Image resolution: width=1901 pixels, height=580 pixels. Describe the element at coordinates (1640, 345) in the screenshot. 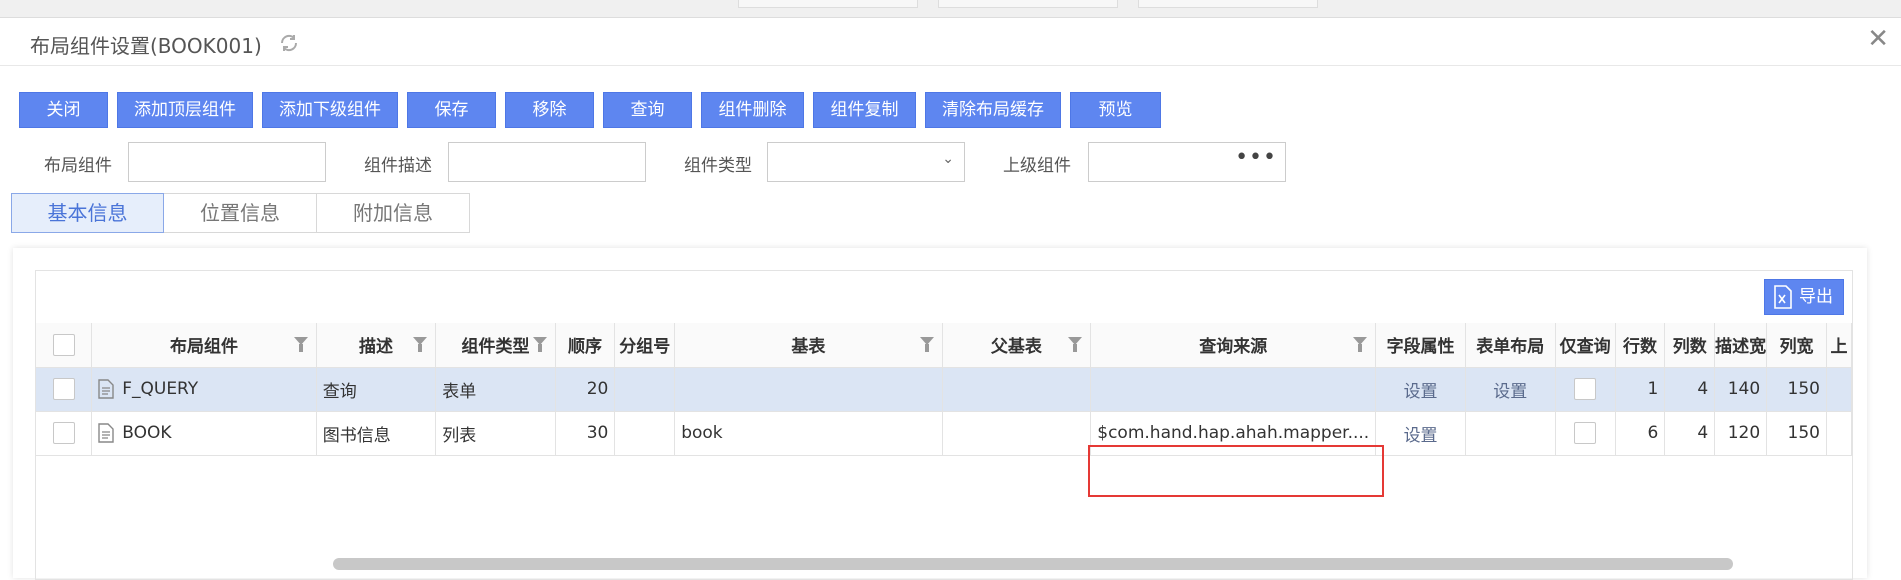

I see `column-header: 行数` at that location.